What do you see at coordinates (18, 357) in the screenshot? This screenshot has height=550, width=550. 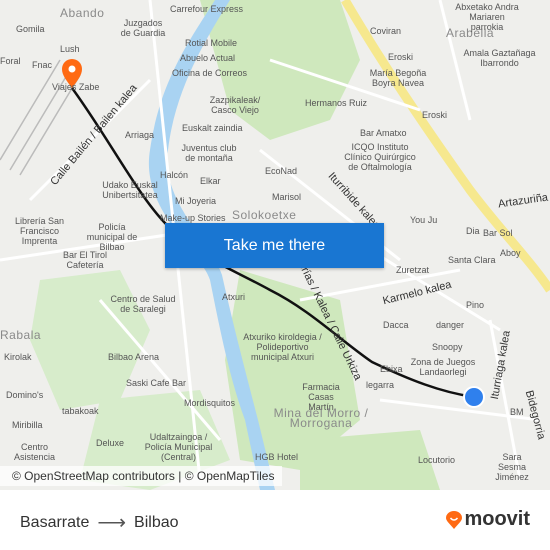 I see `map-label: Kirolak` at bounding box center [18, 357].